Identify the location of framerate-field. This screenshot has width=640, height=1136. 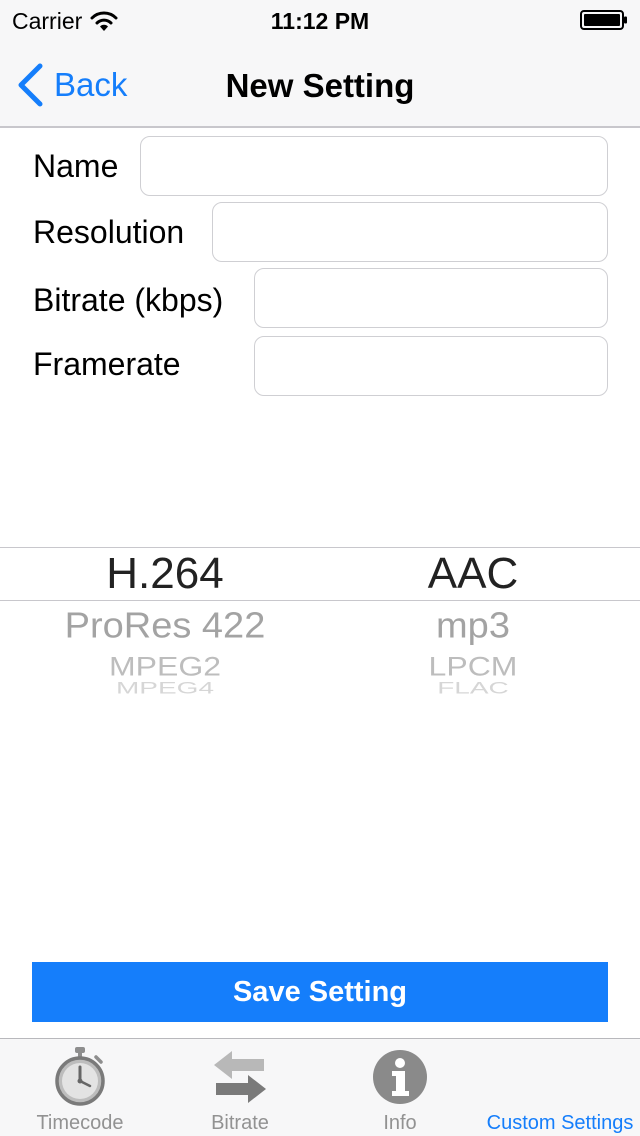
(431, 366).